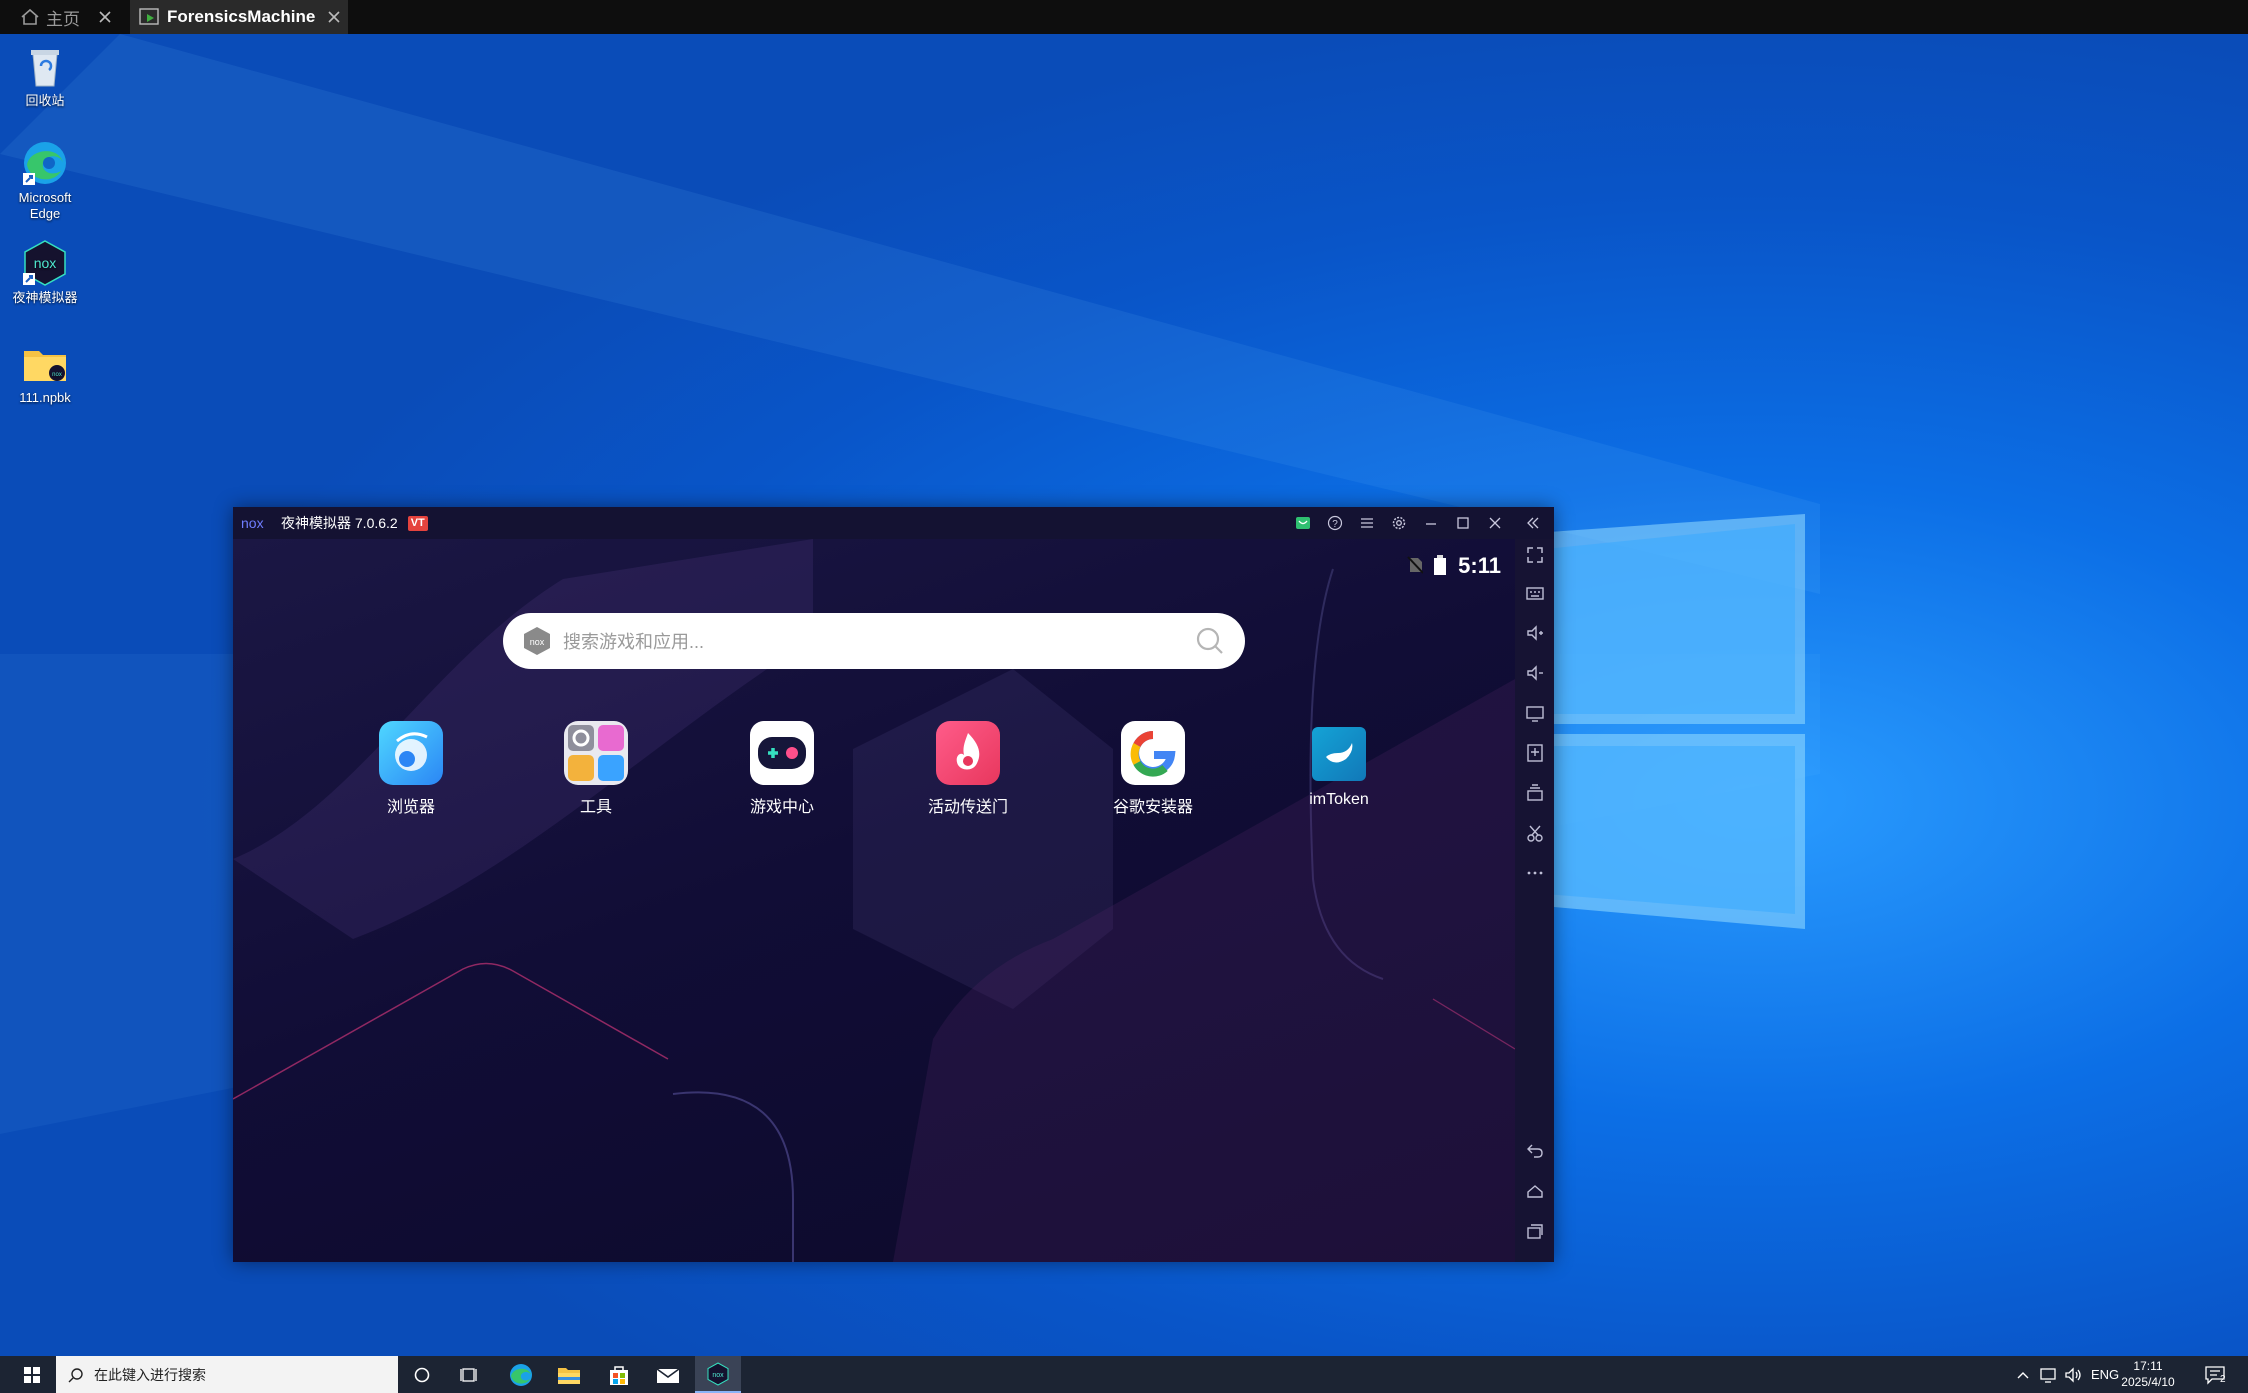 The width and height of the screenshot is (2248, 1393). I want to click on help-icon: ?, so click(1335, 523).